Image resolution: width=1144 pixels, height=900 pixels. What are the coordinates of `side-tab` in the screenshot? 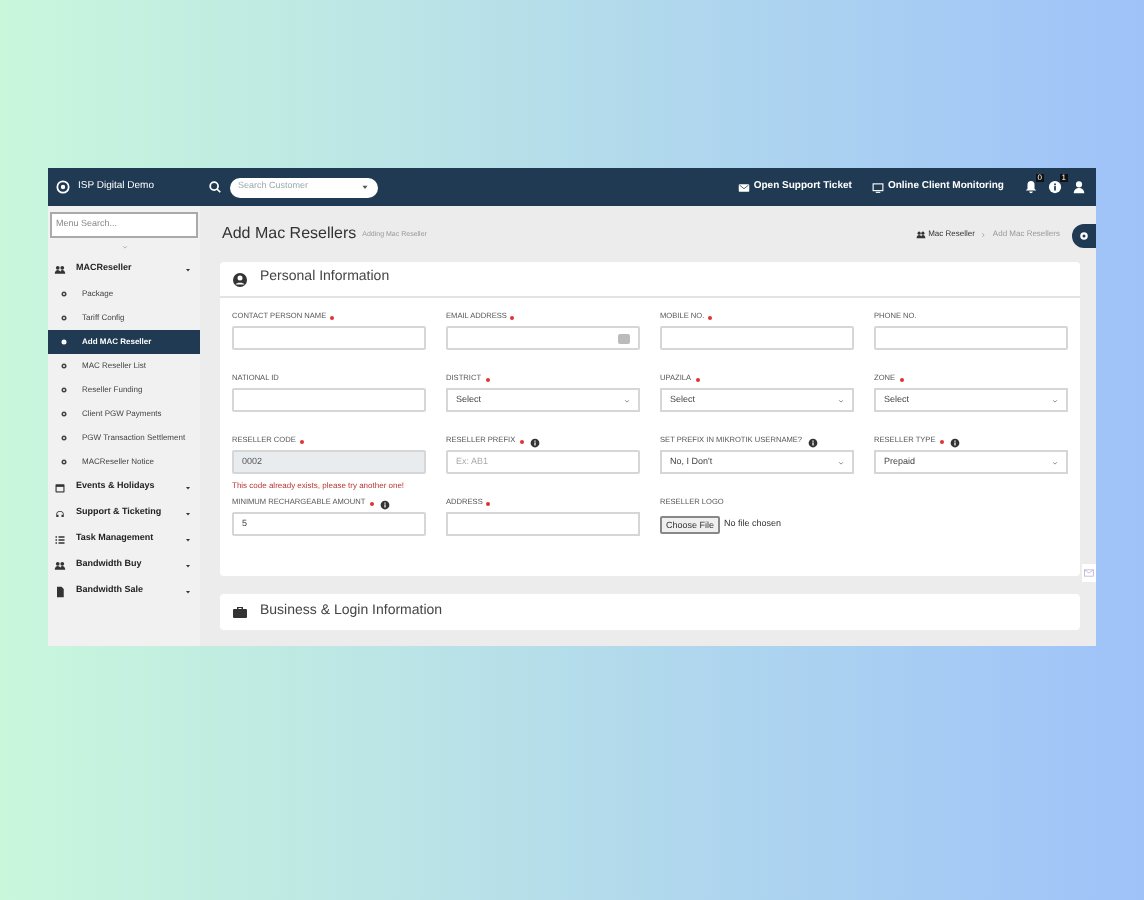 It's located at (1089, 573).